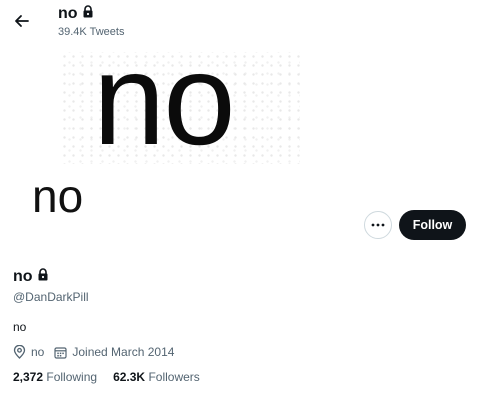 The image size is (481, 405). Describe the element at coordinates (432, 225) in the screenshot. I see `follow-button: Follow` at that location.